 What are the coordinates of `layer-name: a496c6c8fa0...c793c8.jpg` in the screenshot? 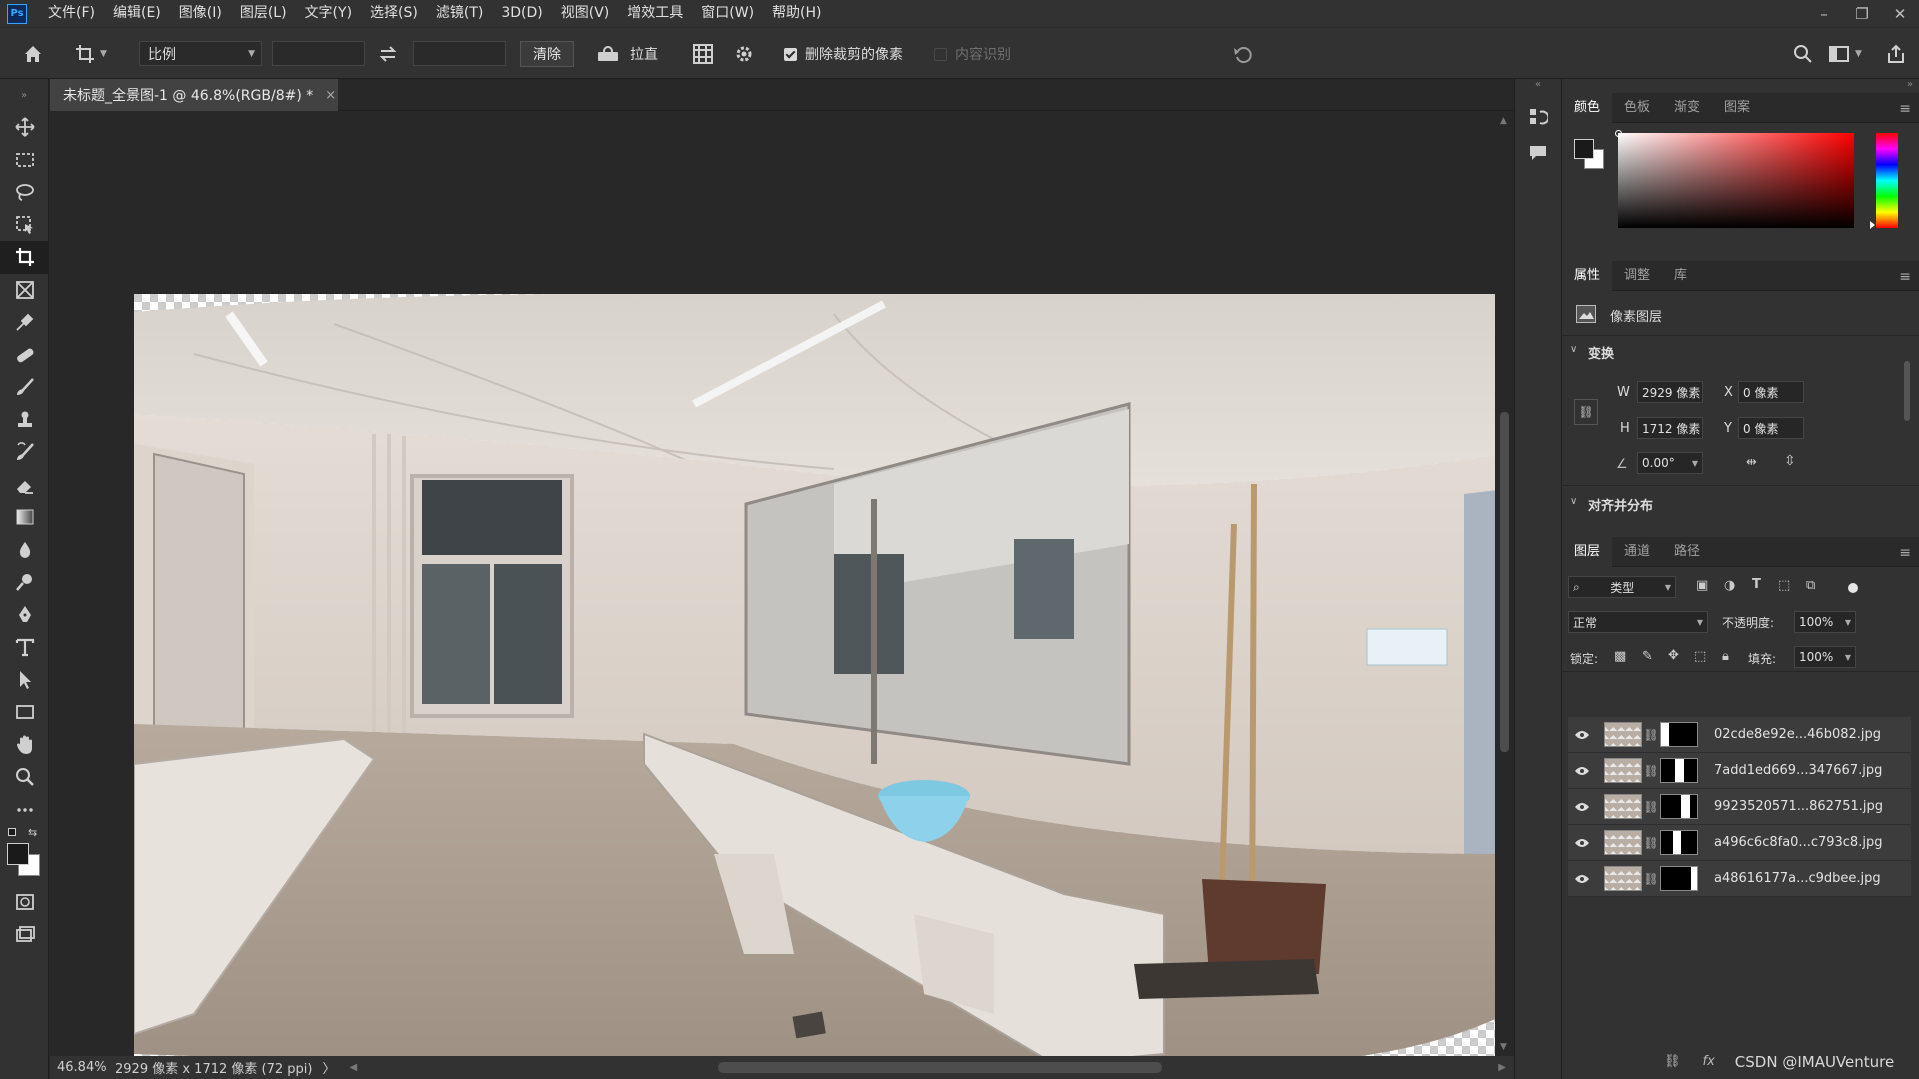 It's located at (1798, 842).